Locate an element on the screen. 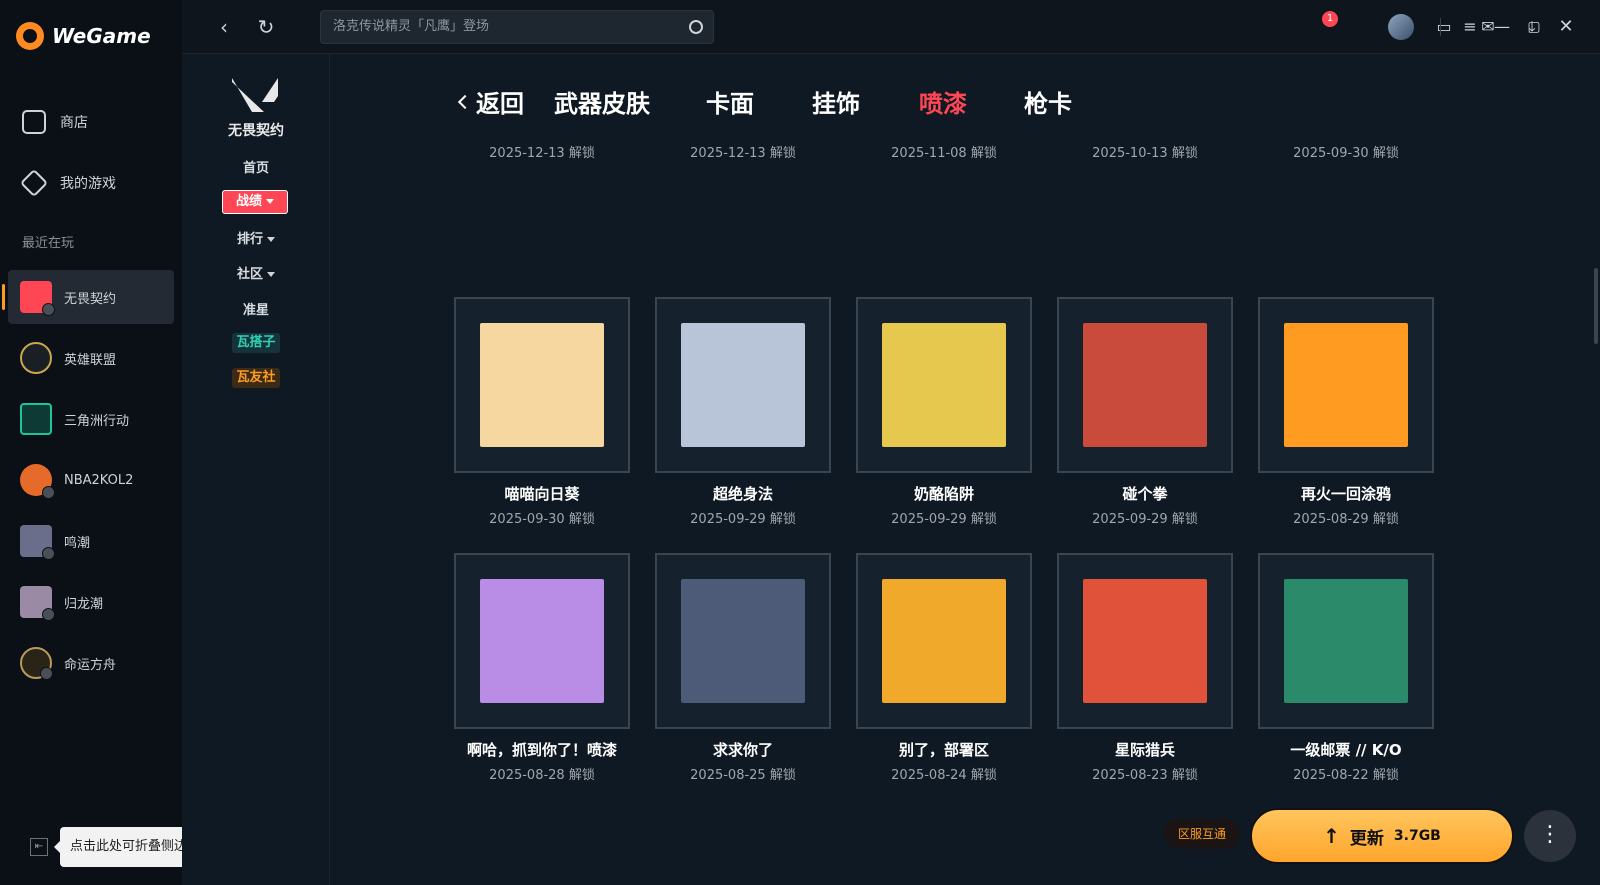 The height and width of the screenshot is (885, 1600). minimize-icon: — is located at coordinates (1502, 27).